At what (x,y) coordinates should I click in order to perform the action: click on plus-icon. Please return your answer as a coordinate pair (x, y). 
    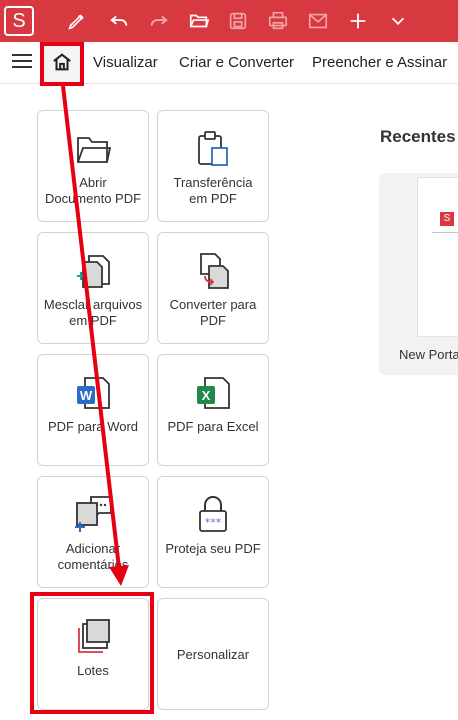
    Looking at the image, I should click on (358, 21).